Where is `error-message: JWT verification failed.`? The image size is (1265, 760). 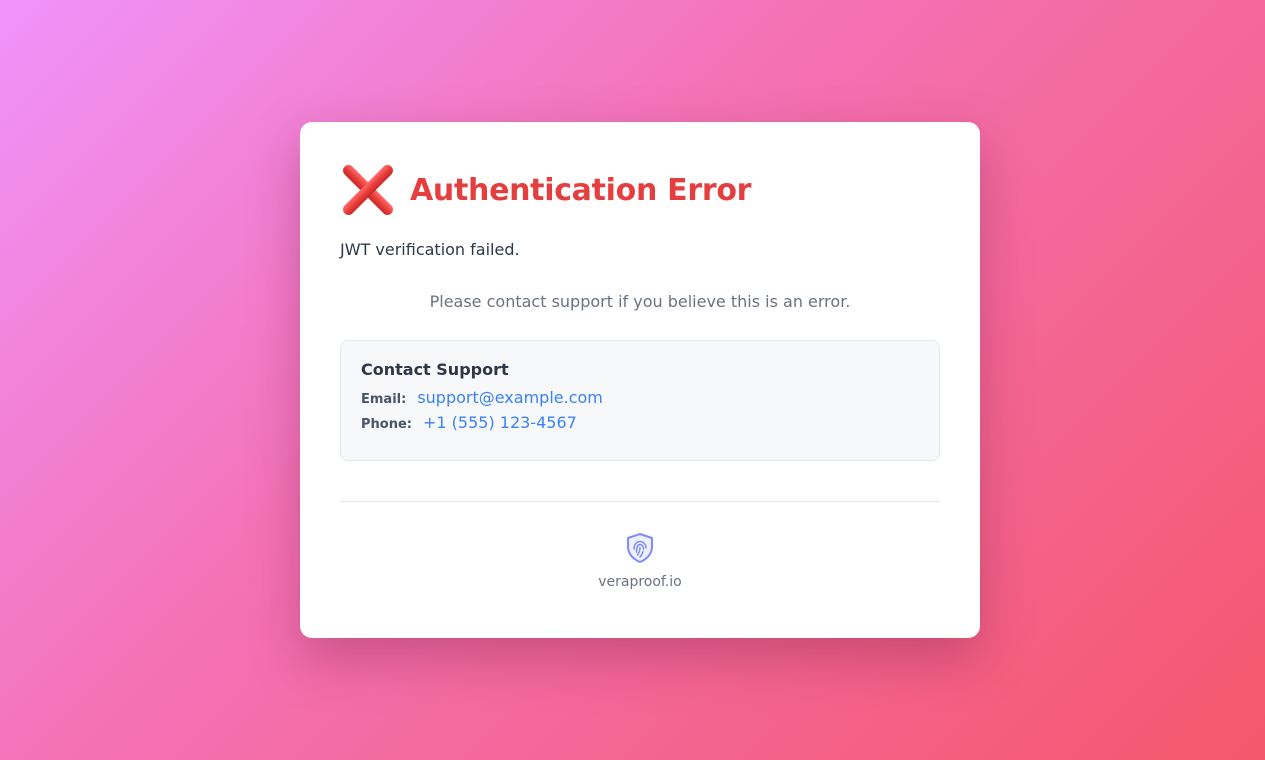
error-message: JWT verification failed. is located at coordinates (430, 249).